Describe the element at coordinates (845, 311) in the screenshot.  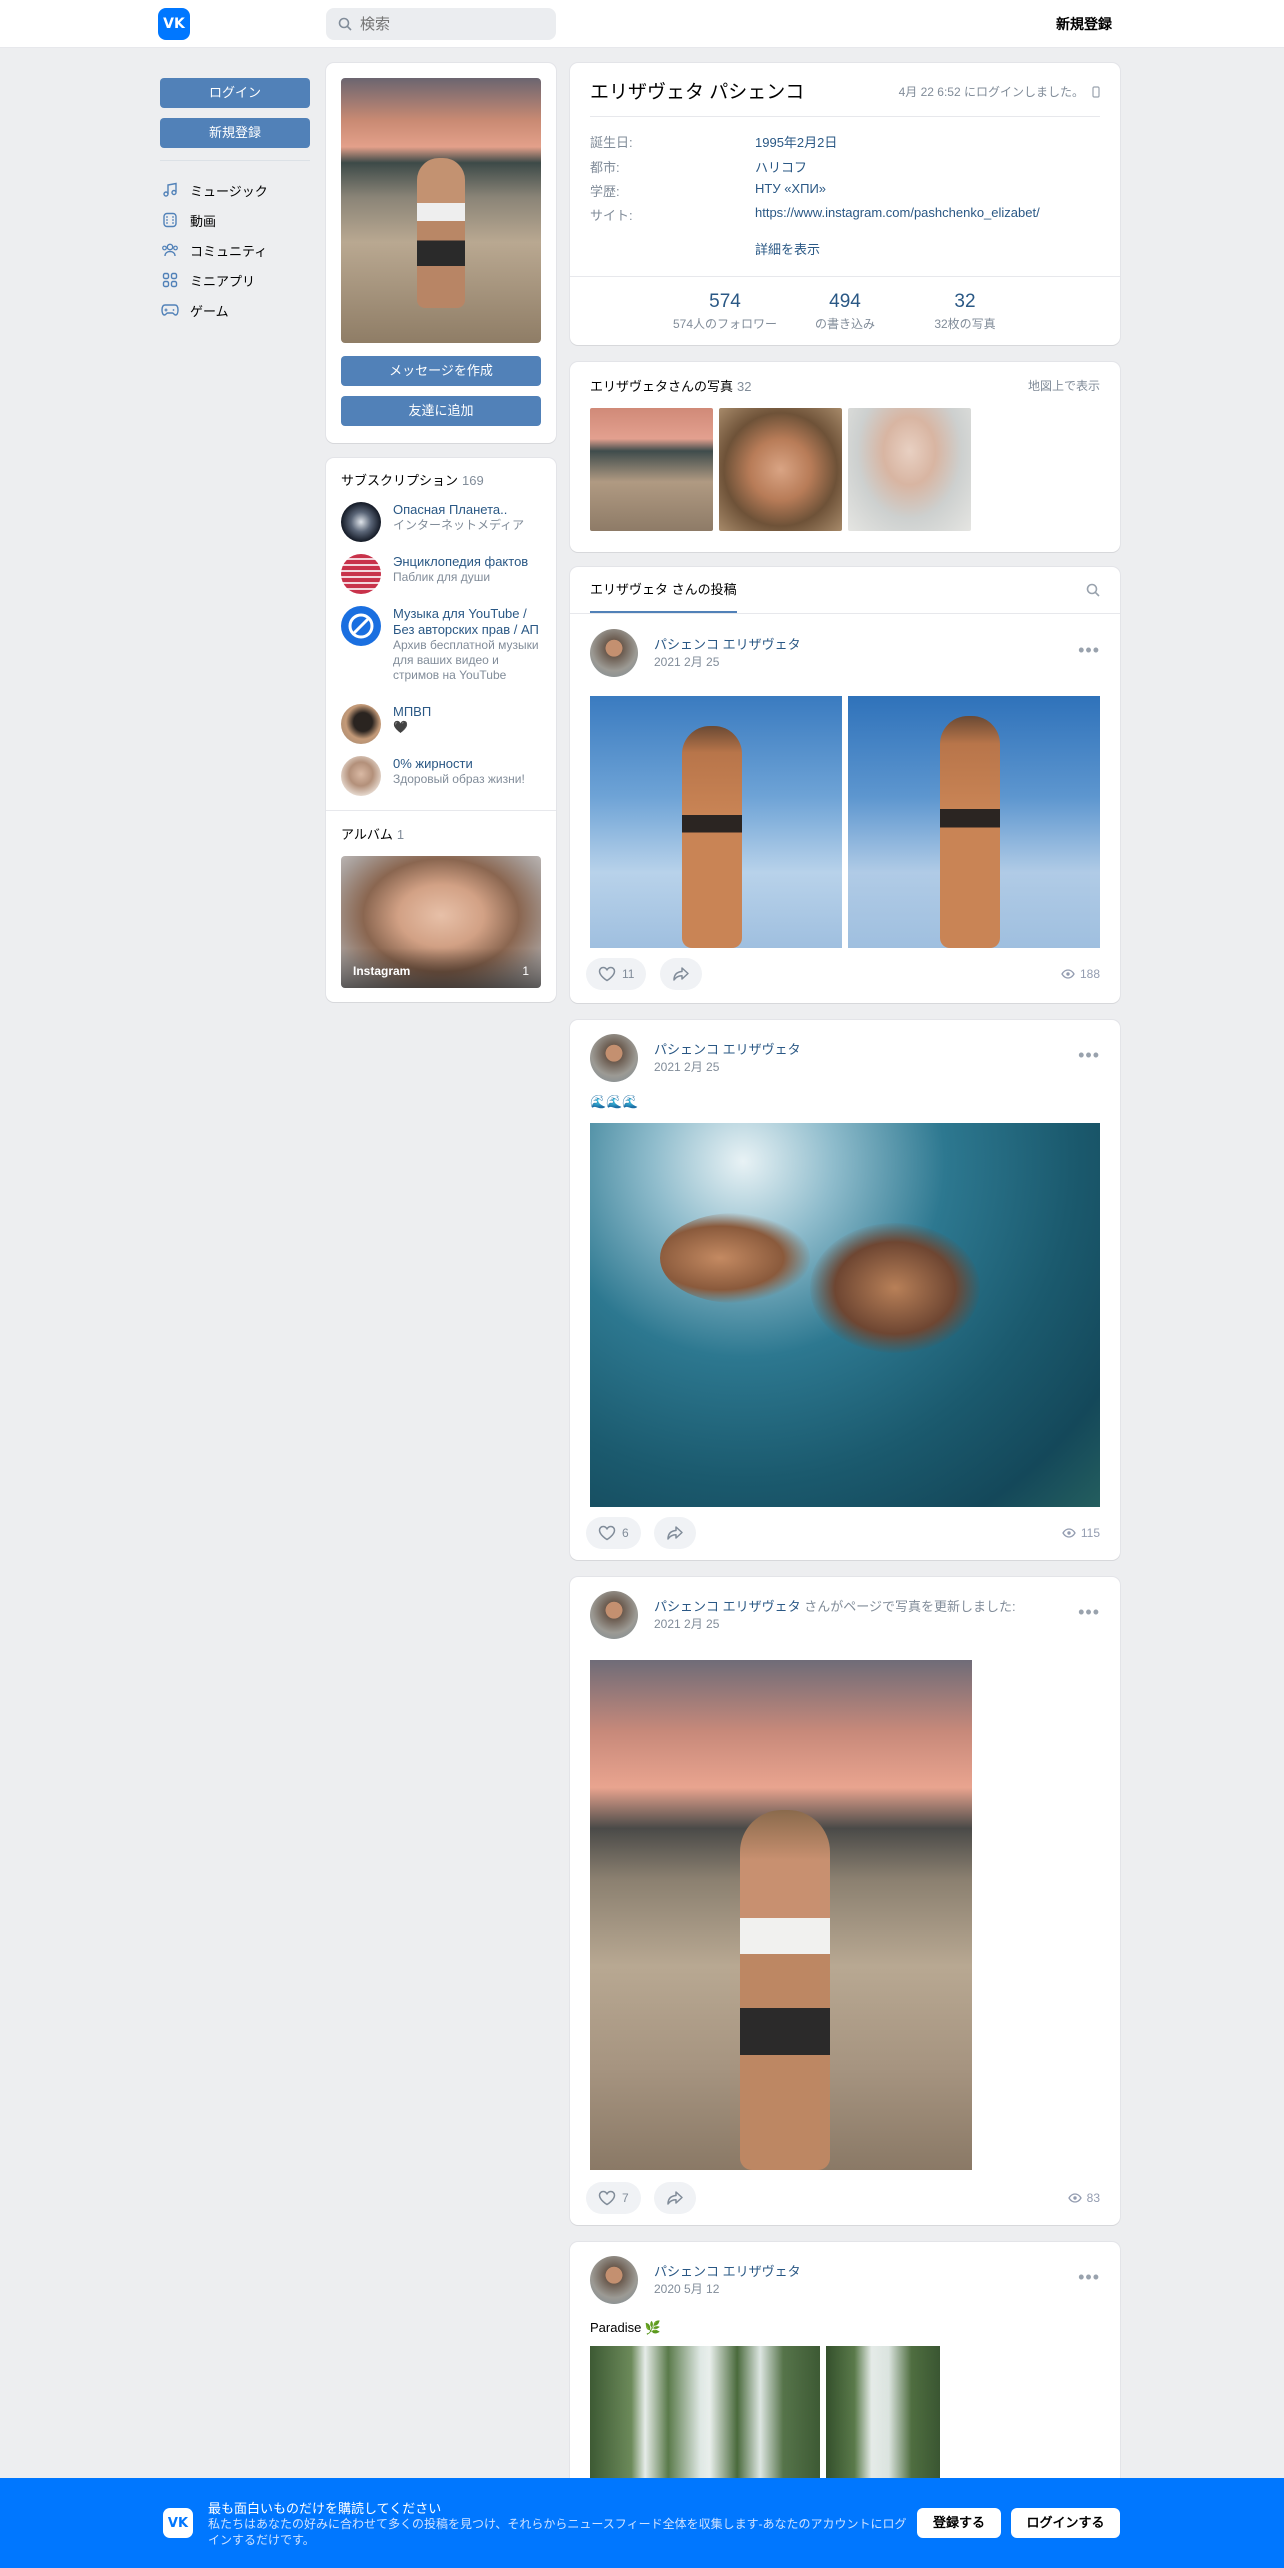
I see `stat-posts: 494 の書き込み` at that location.